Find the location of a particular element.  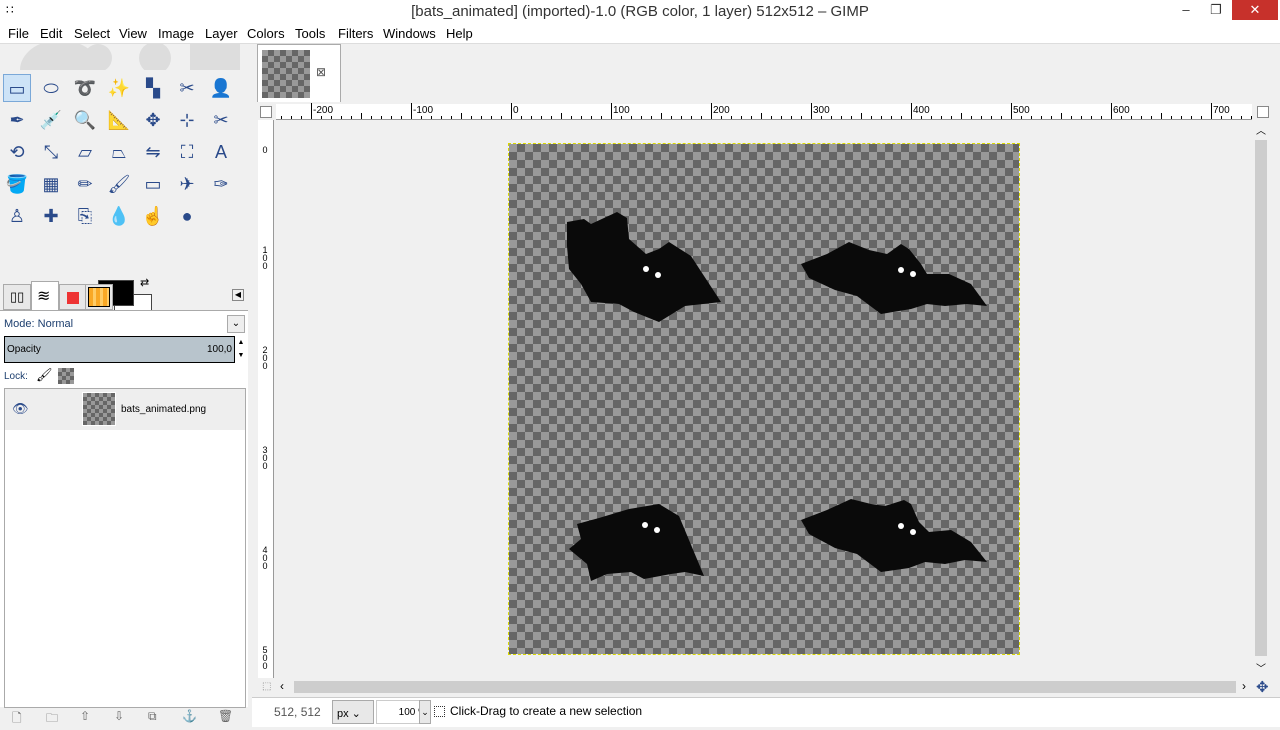

tab-channels is located at coordinates (73, 297).